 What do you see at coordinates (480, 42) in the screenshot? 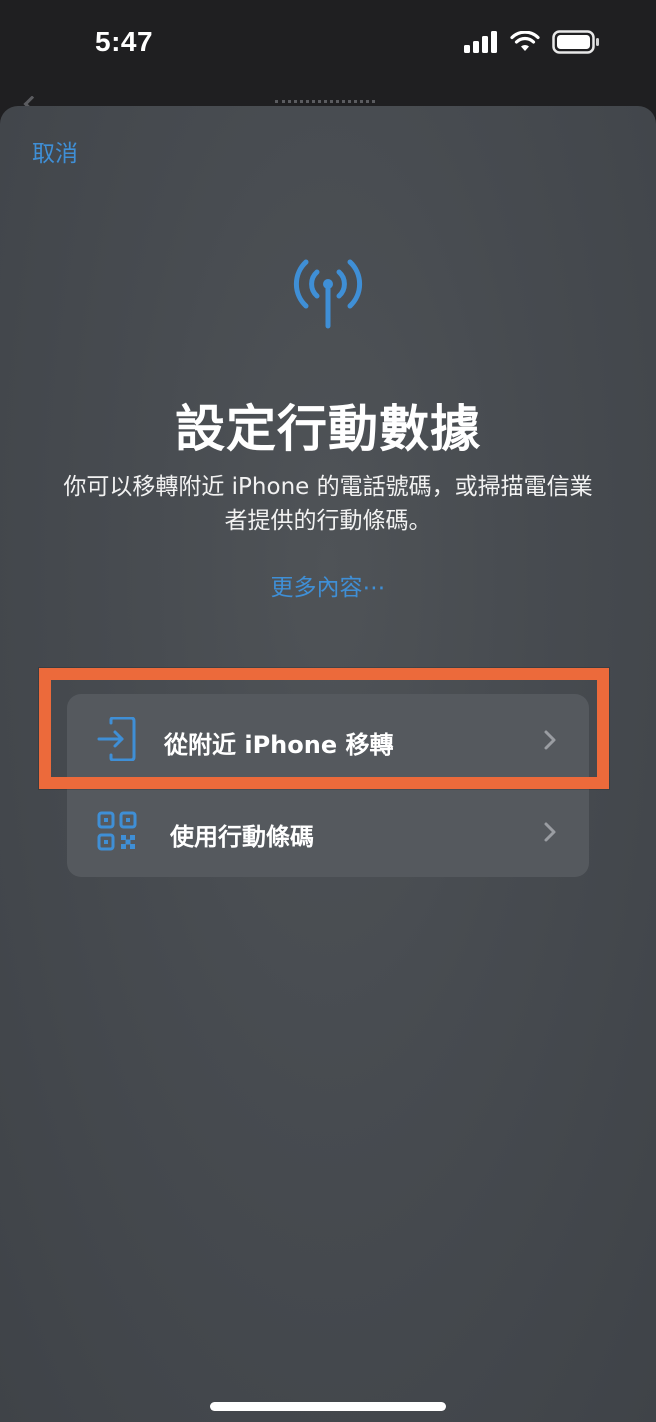
I see `signal-icon` at bounding box center [480, 42].